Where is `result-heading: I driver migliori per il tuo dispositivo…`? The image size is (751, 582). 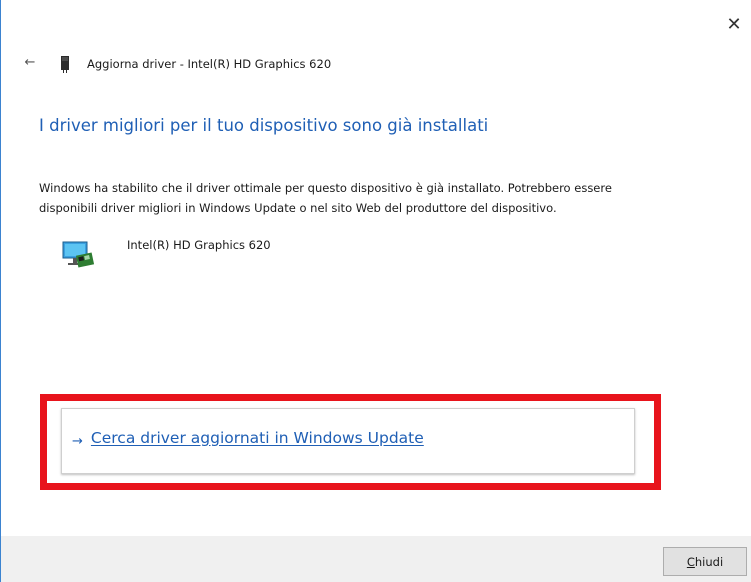 result-heading: I driver migliori per il tuo dispositivo… is located at coordinates (264, 125).